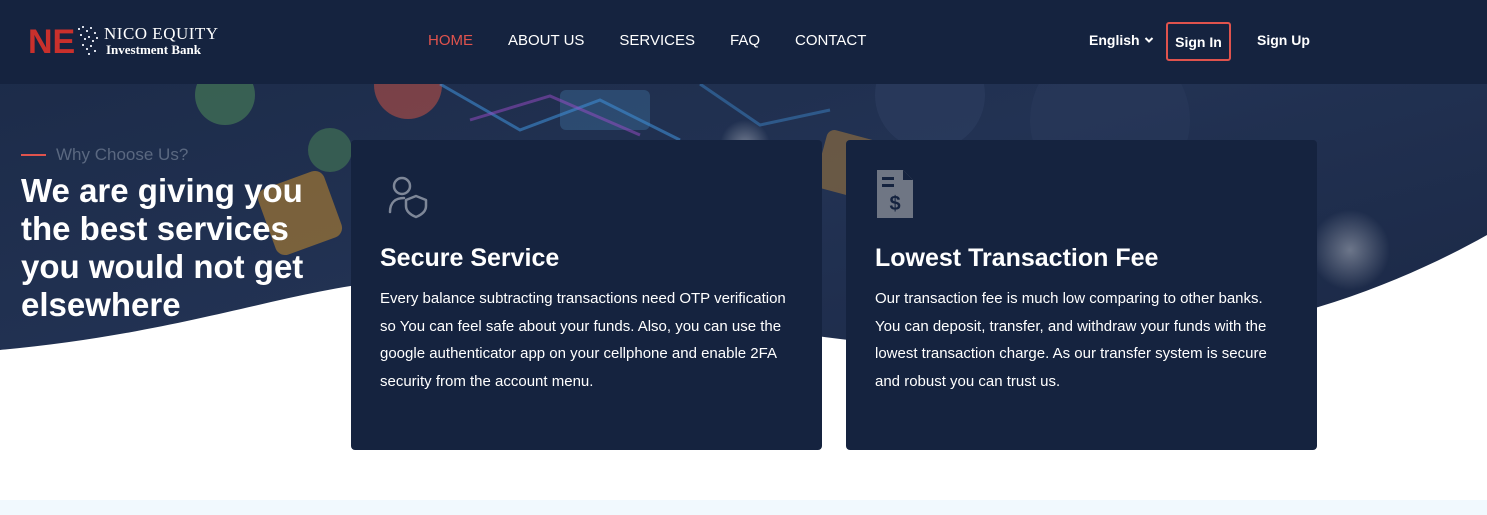 The width and height of the screenshot is (1487, 515). Describe the element at coordinates (1283, 40) in the screenshot. I see `sign-up-link: Sign Up` at that location.